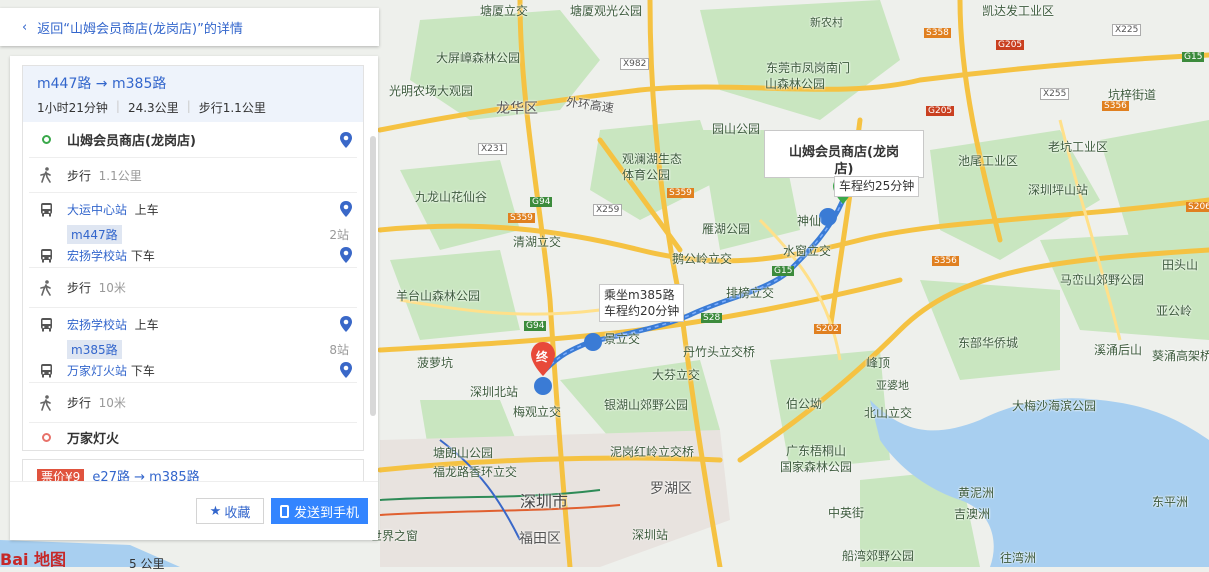 Image resolution: width=1209 pixels, height=572 pixels. Describe the element at coordinates (97, 324) in the screenshot. I see `board-station: 宏扬学校站` at that location.